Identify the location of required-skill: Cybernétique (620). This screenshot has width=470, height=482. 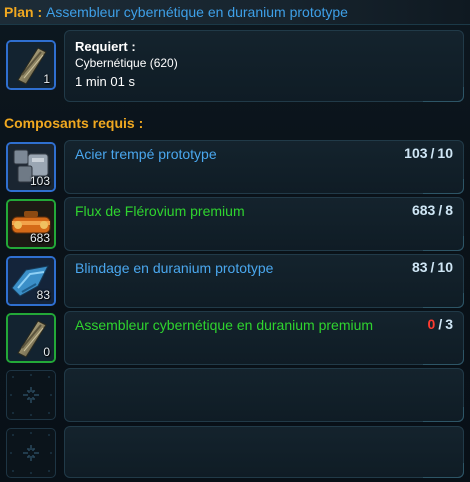
(126, 63).